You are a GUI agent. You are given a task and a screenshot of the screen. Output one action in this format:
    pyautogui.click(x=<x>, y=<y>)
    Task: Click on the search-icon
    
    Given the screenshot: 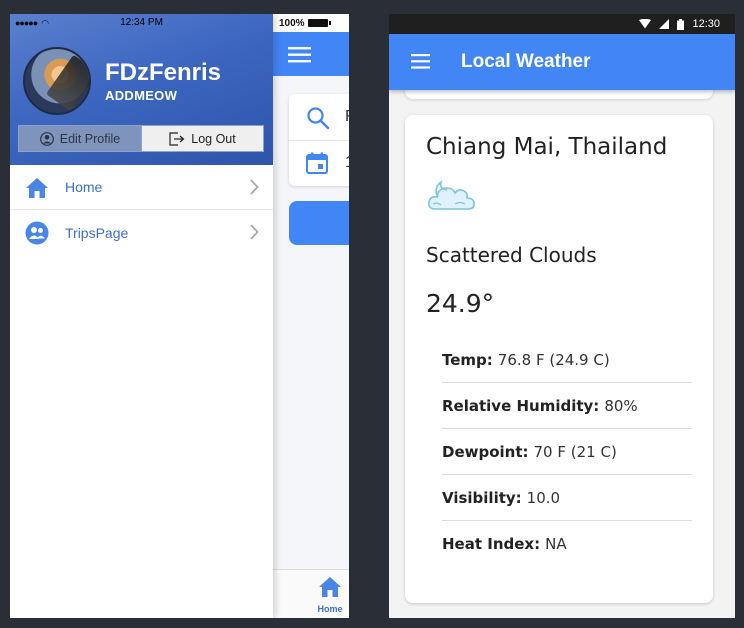 What is the action you would take?
    pyautogui.click(x=318, y=118)
    